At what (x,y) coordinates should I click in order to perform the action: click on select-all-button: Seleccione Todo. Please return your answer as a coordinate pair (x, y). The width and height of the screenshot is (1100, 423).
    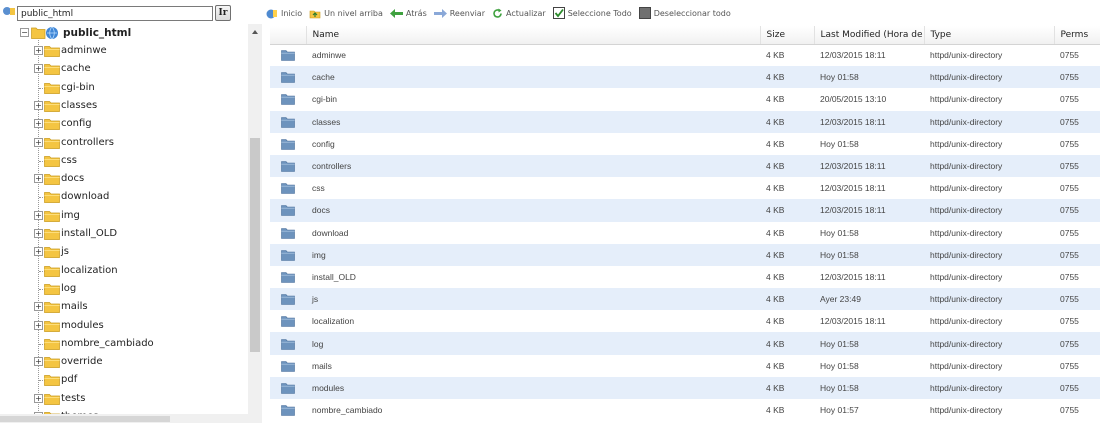
    Looking at the image, I should click on (592, 13).